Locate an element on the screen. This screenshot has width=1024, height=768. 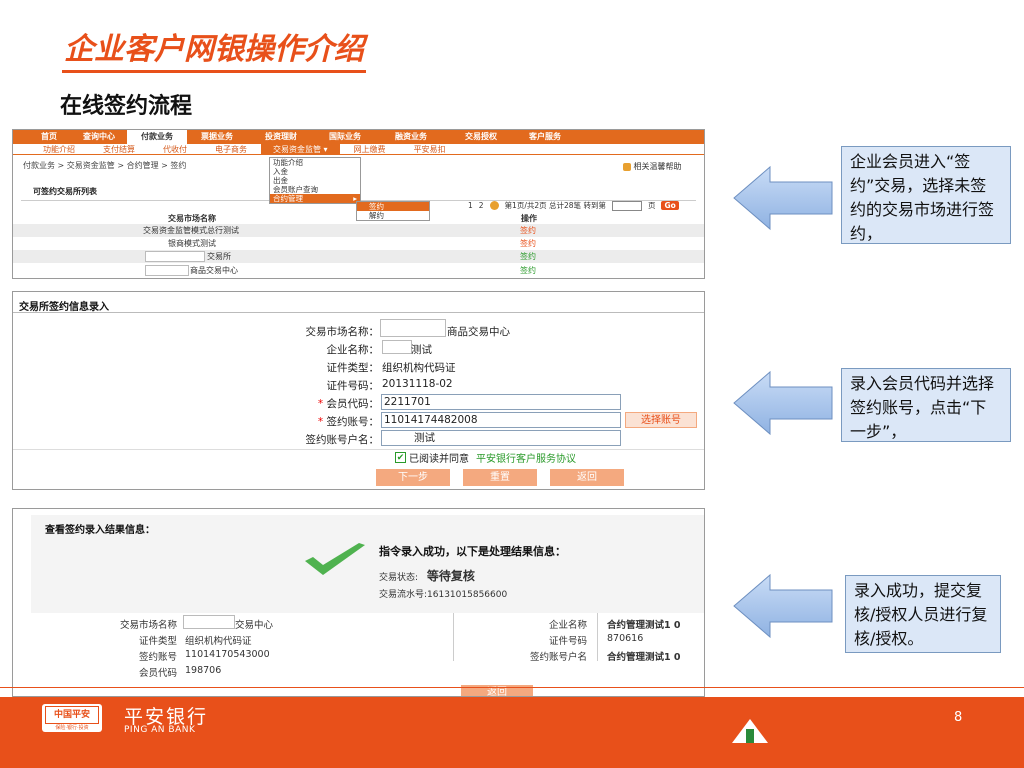
page-number: 8 is located at coordinates (958, 717).